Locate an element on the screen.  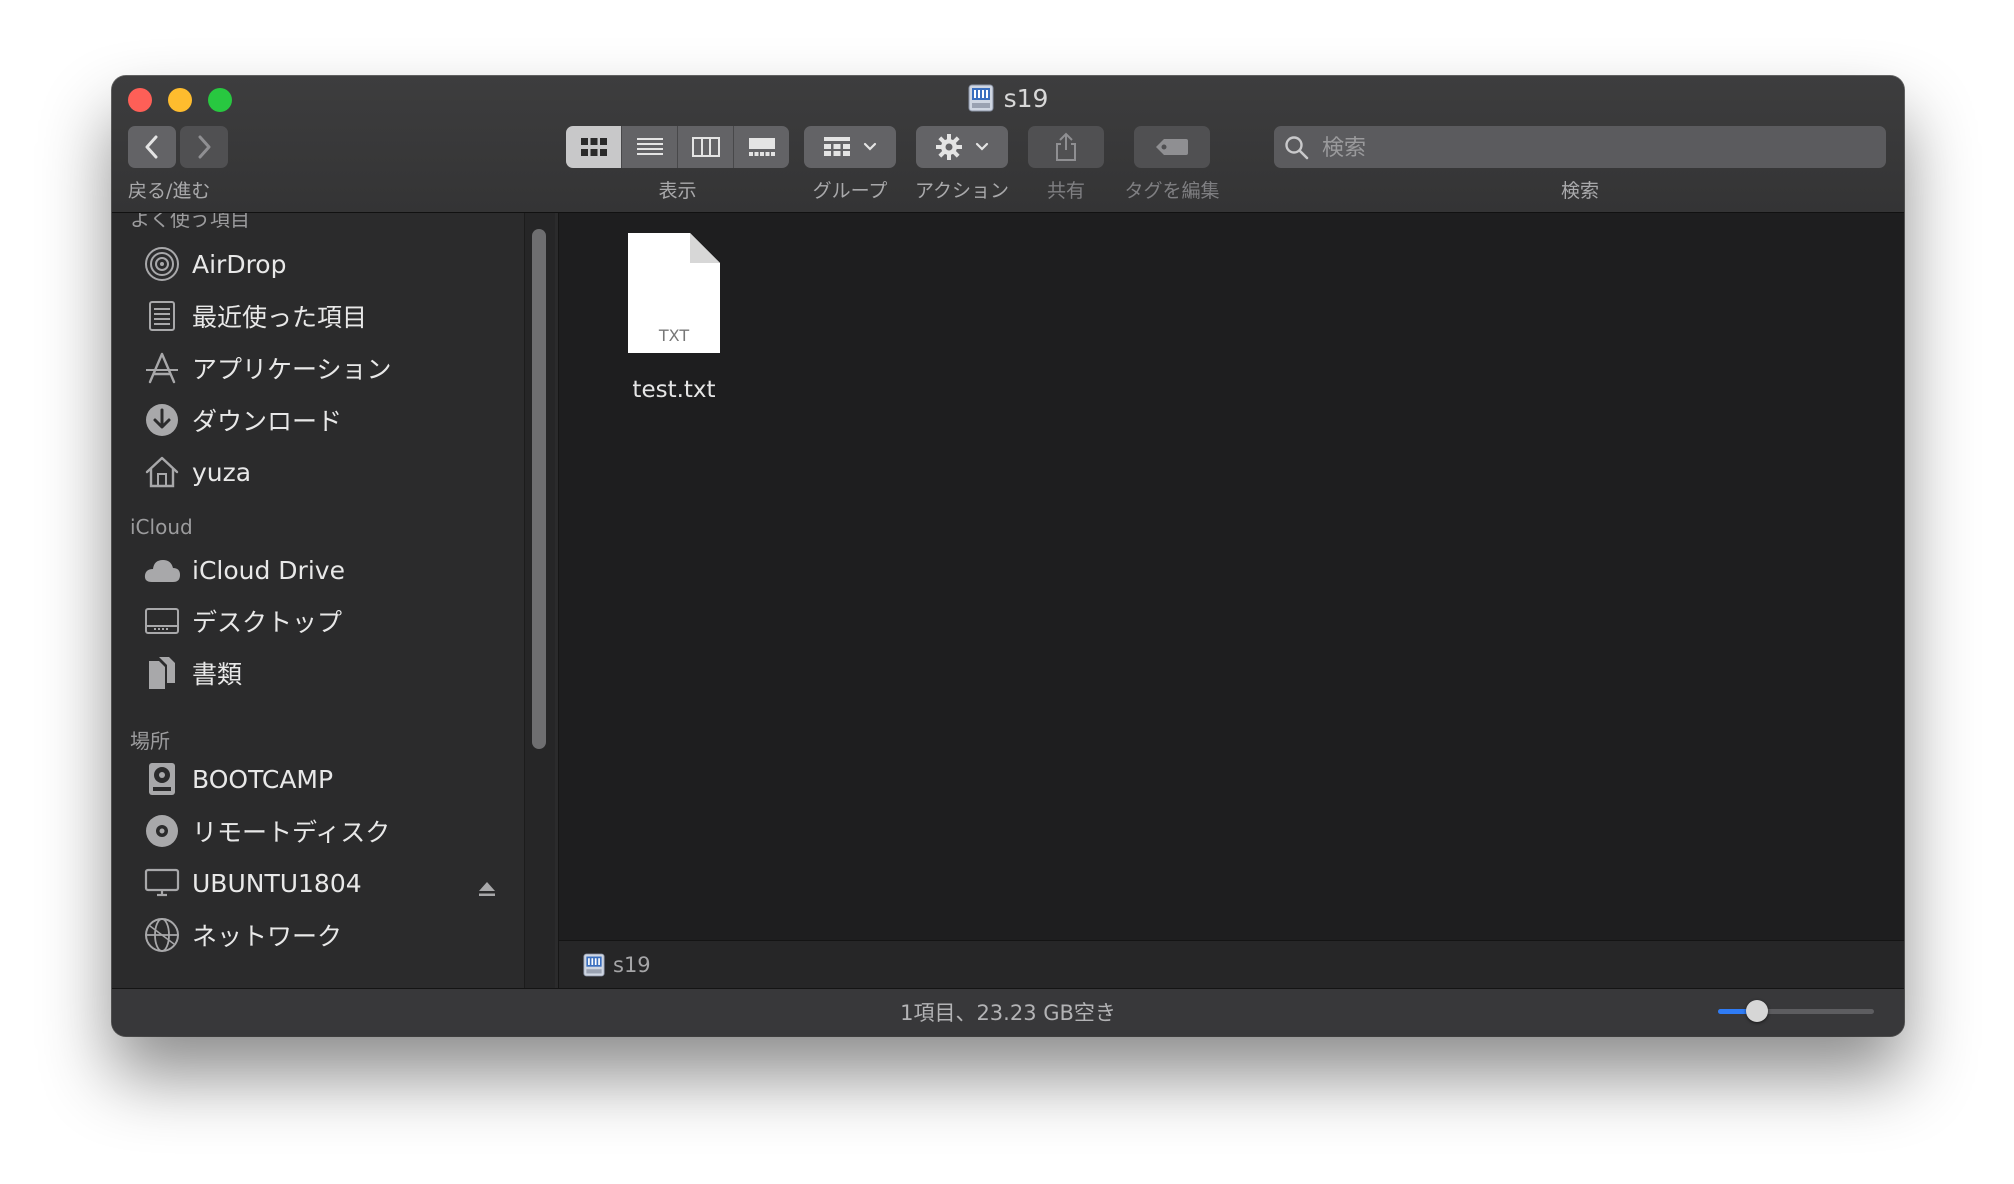
share-icon is located at coordinates (1066, 146).